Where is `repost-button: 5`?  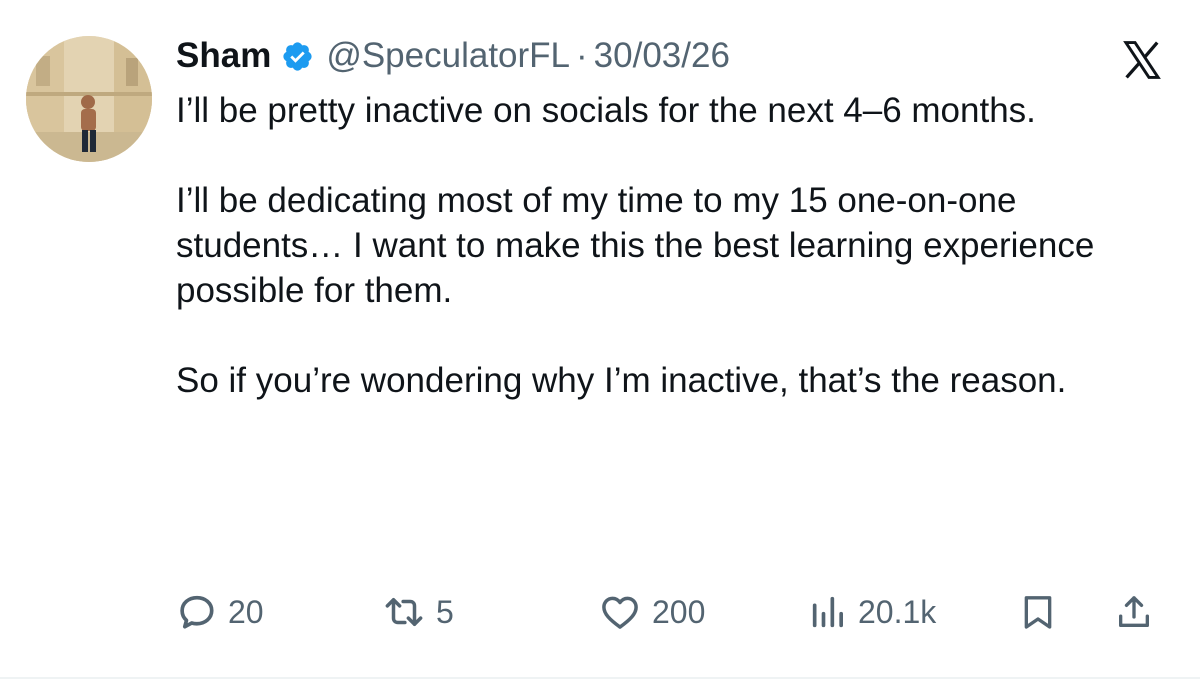 repost-button: 5 is located at coordinates (418, 612).